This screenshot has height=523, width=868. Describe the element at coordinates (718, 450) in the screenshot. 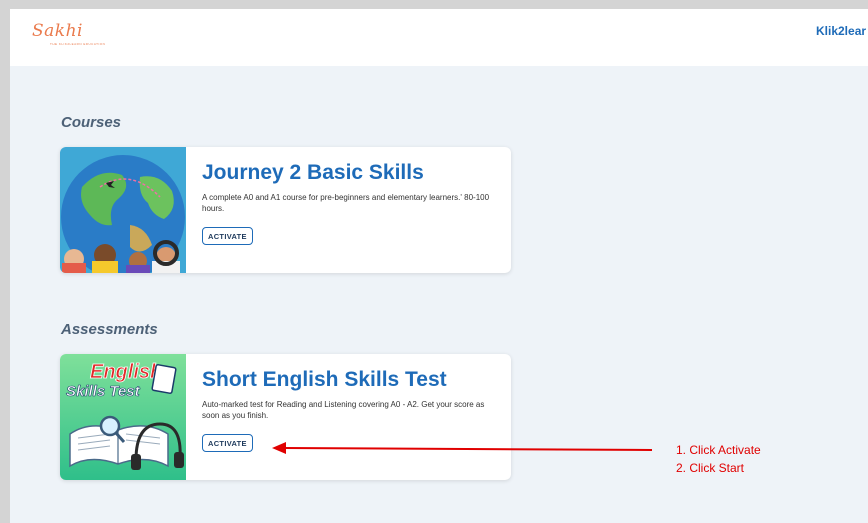

I see `annotation-step1: 1. Click Activate` at that location.